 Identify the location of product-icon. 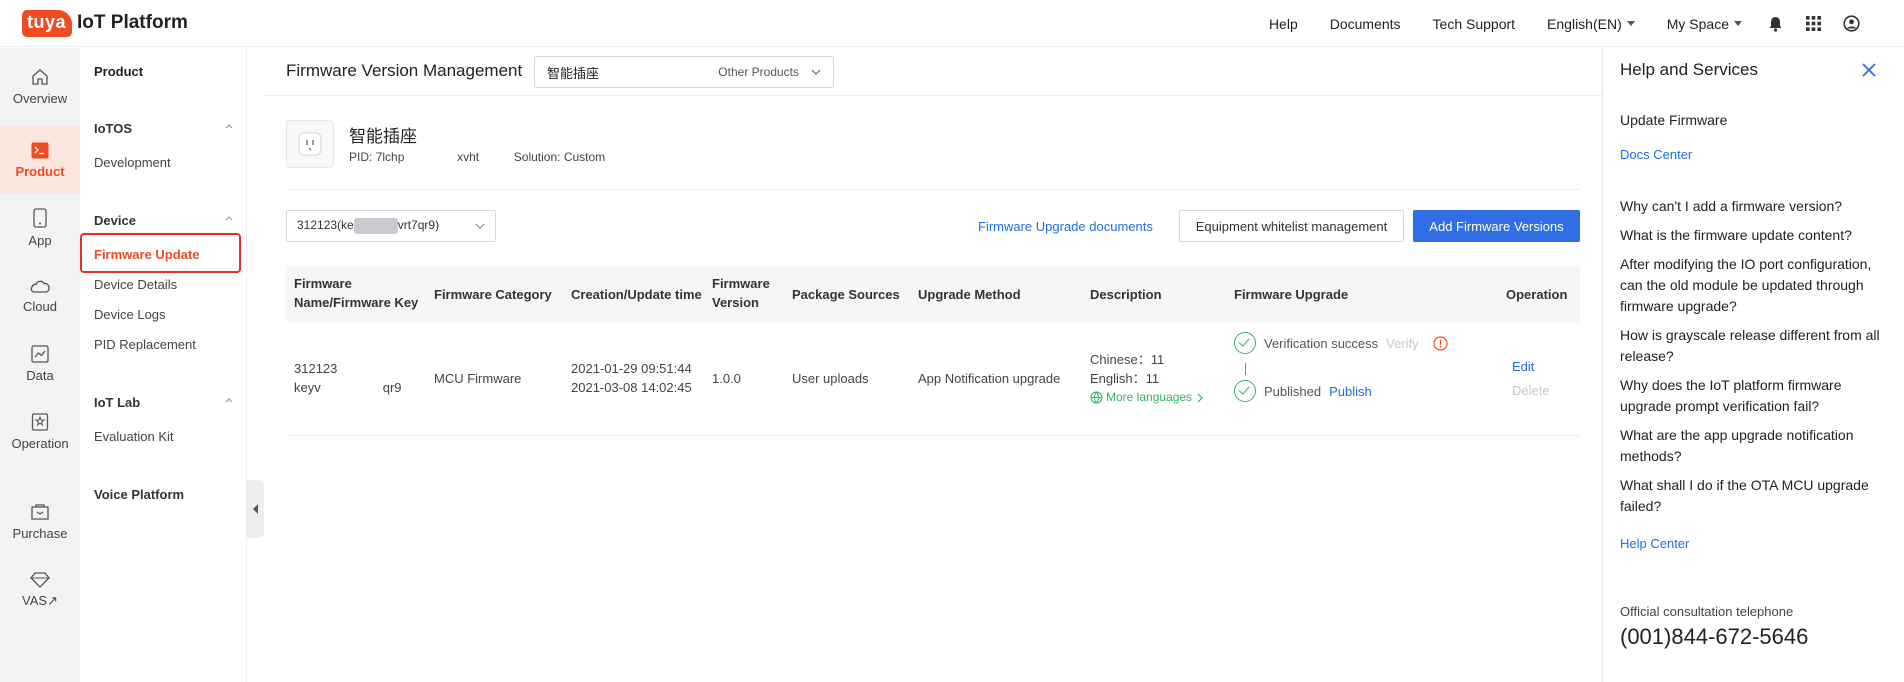
(40, 150).